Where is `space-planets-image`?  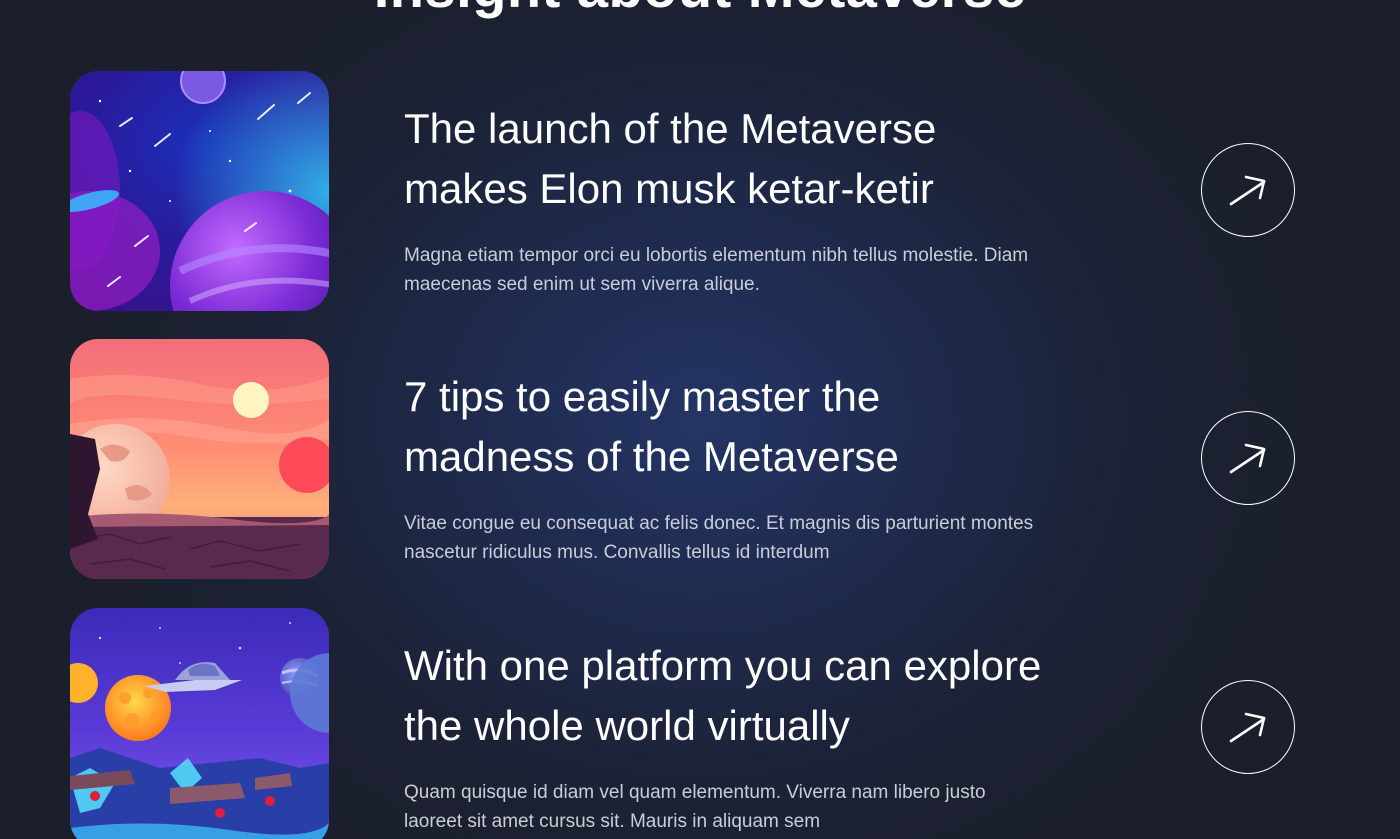 space-planets-image is located at coordinates (199, 191).